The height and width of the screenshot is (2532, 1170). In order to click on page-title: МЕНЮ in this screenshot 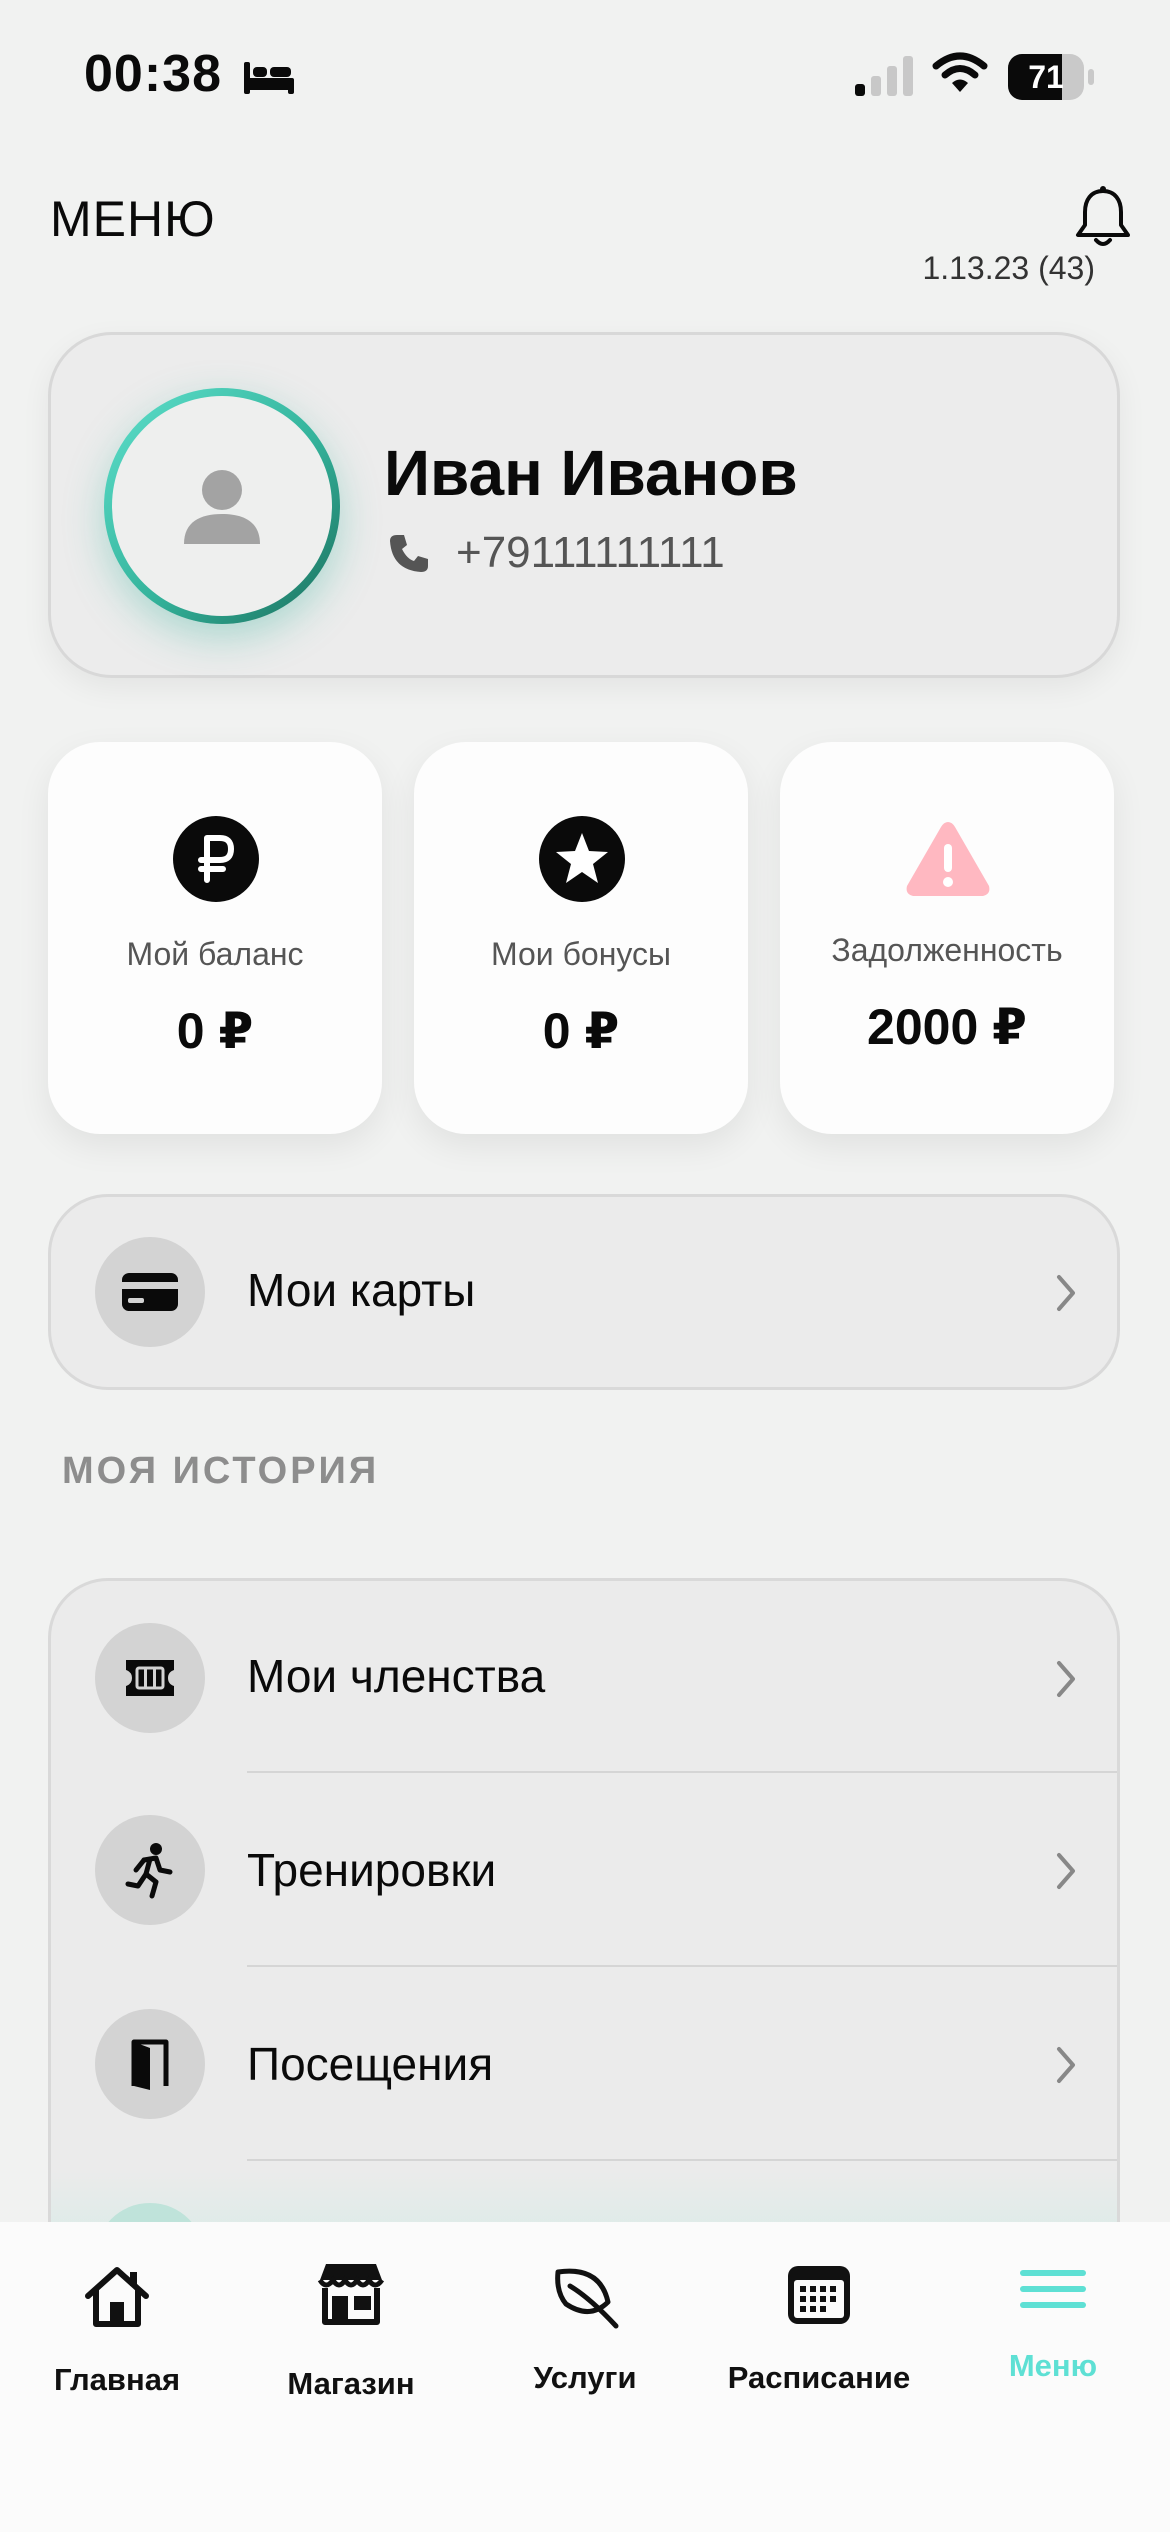, I will do `click(133, 219)`.